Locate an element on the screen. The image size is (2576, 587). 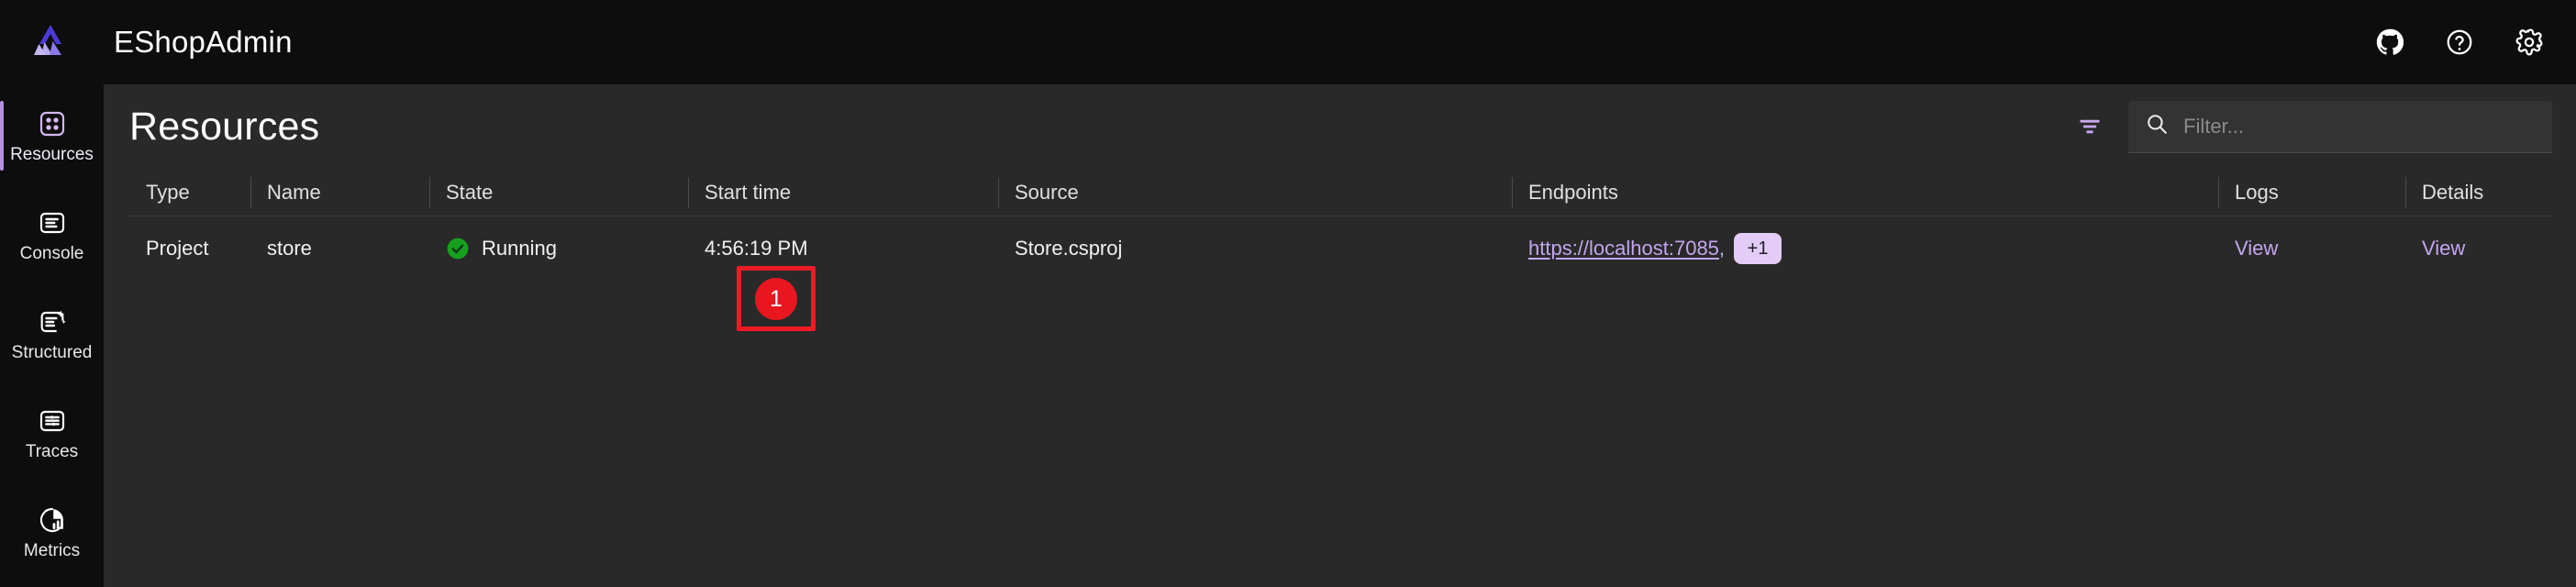
logs-view-link: View is located at coordinates (2256, 248).